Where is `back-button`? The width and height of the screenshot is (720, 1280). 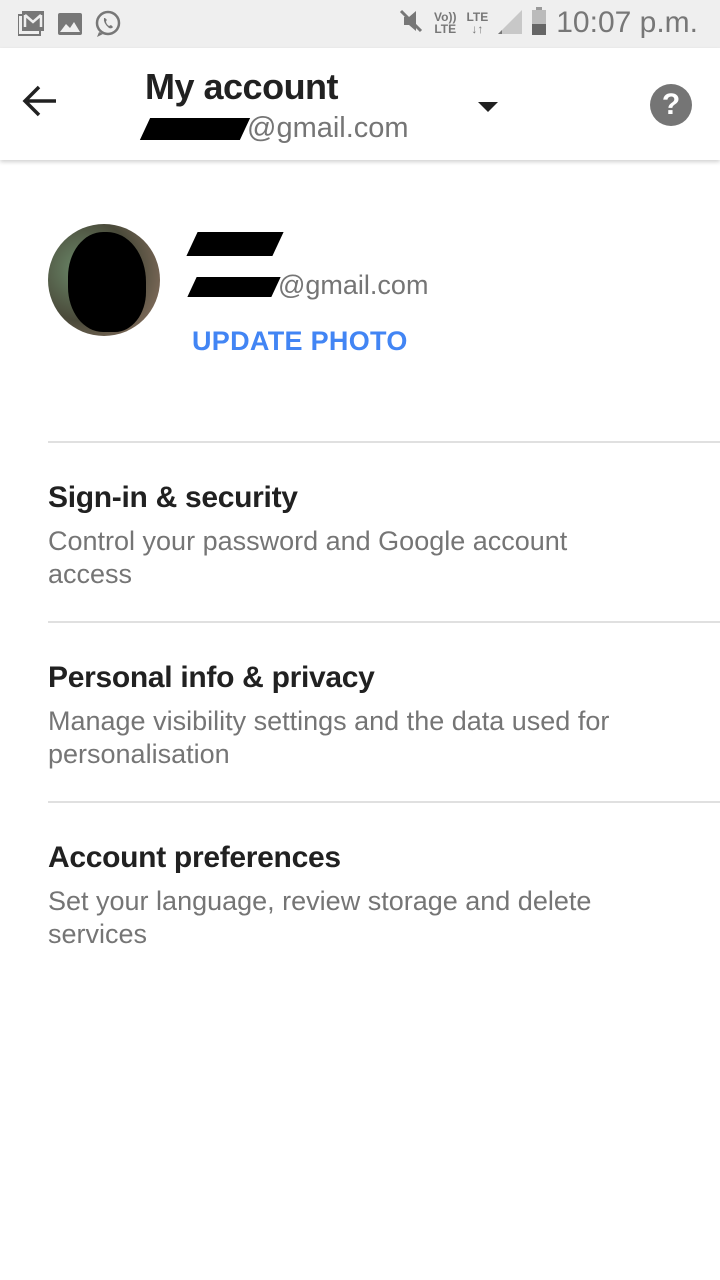
back-button is located at coordinates (46, 104).